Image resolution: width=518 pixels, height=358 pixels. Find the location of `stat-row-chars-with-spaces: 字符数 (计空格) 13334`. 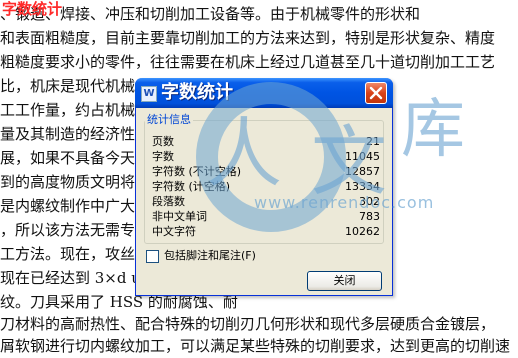

stat-row-chars-with-spaces: 字符数 (计空格) 13334 is located at coordinates (266, 186).